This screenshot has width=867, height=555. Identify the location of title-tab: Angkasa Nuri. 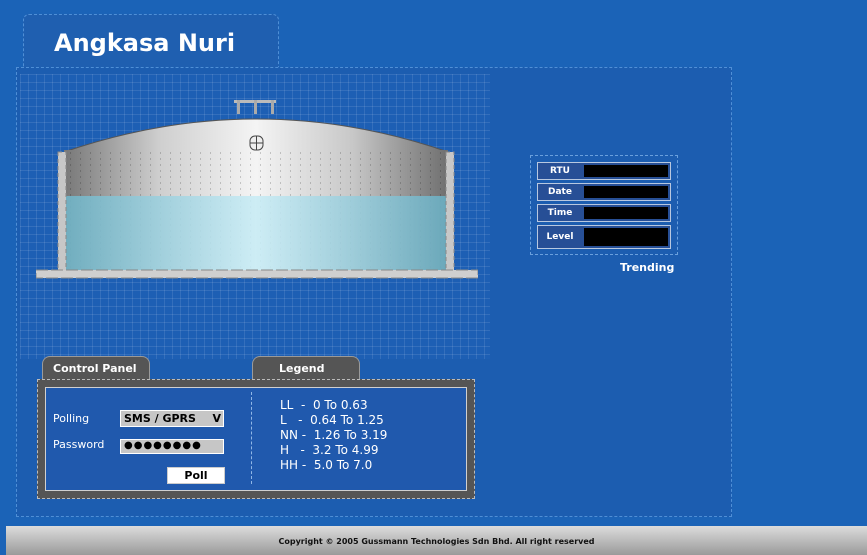
(151, 41).